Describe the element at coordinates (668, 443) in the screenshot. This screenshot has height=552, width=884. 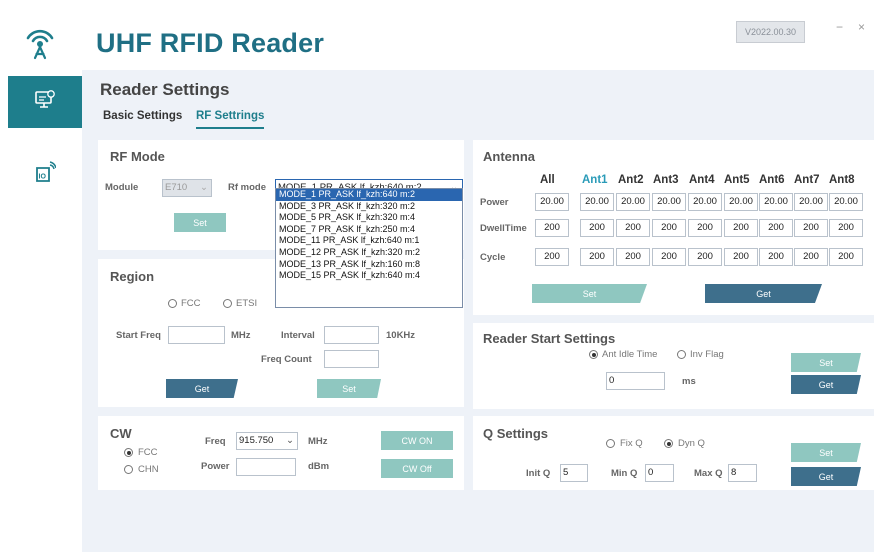
I see `dyn-q-radio` at that location.